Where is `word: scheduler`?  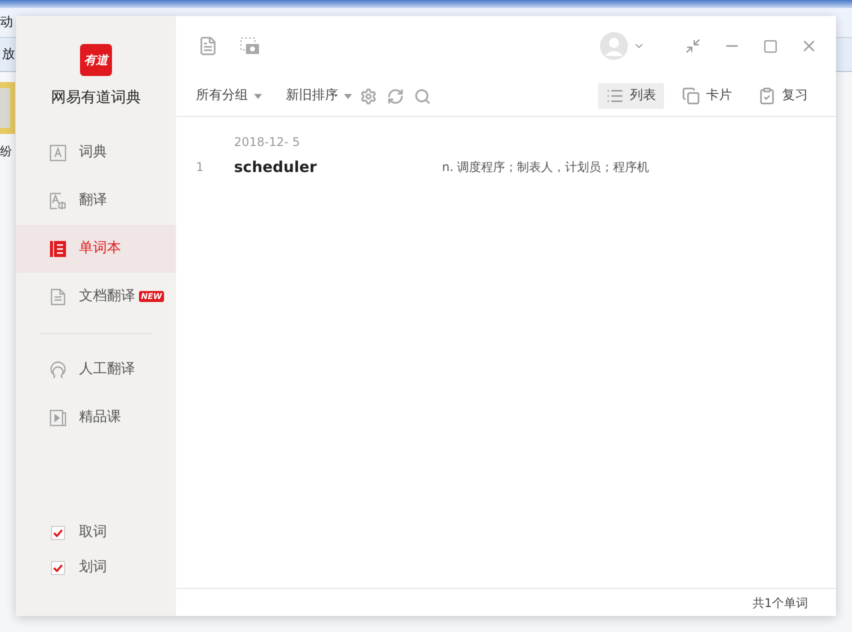
word: scheduler is located at coordinates (338, 167).